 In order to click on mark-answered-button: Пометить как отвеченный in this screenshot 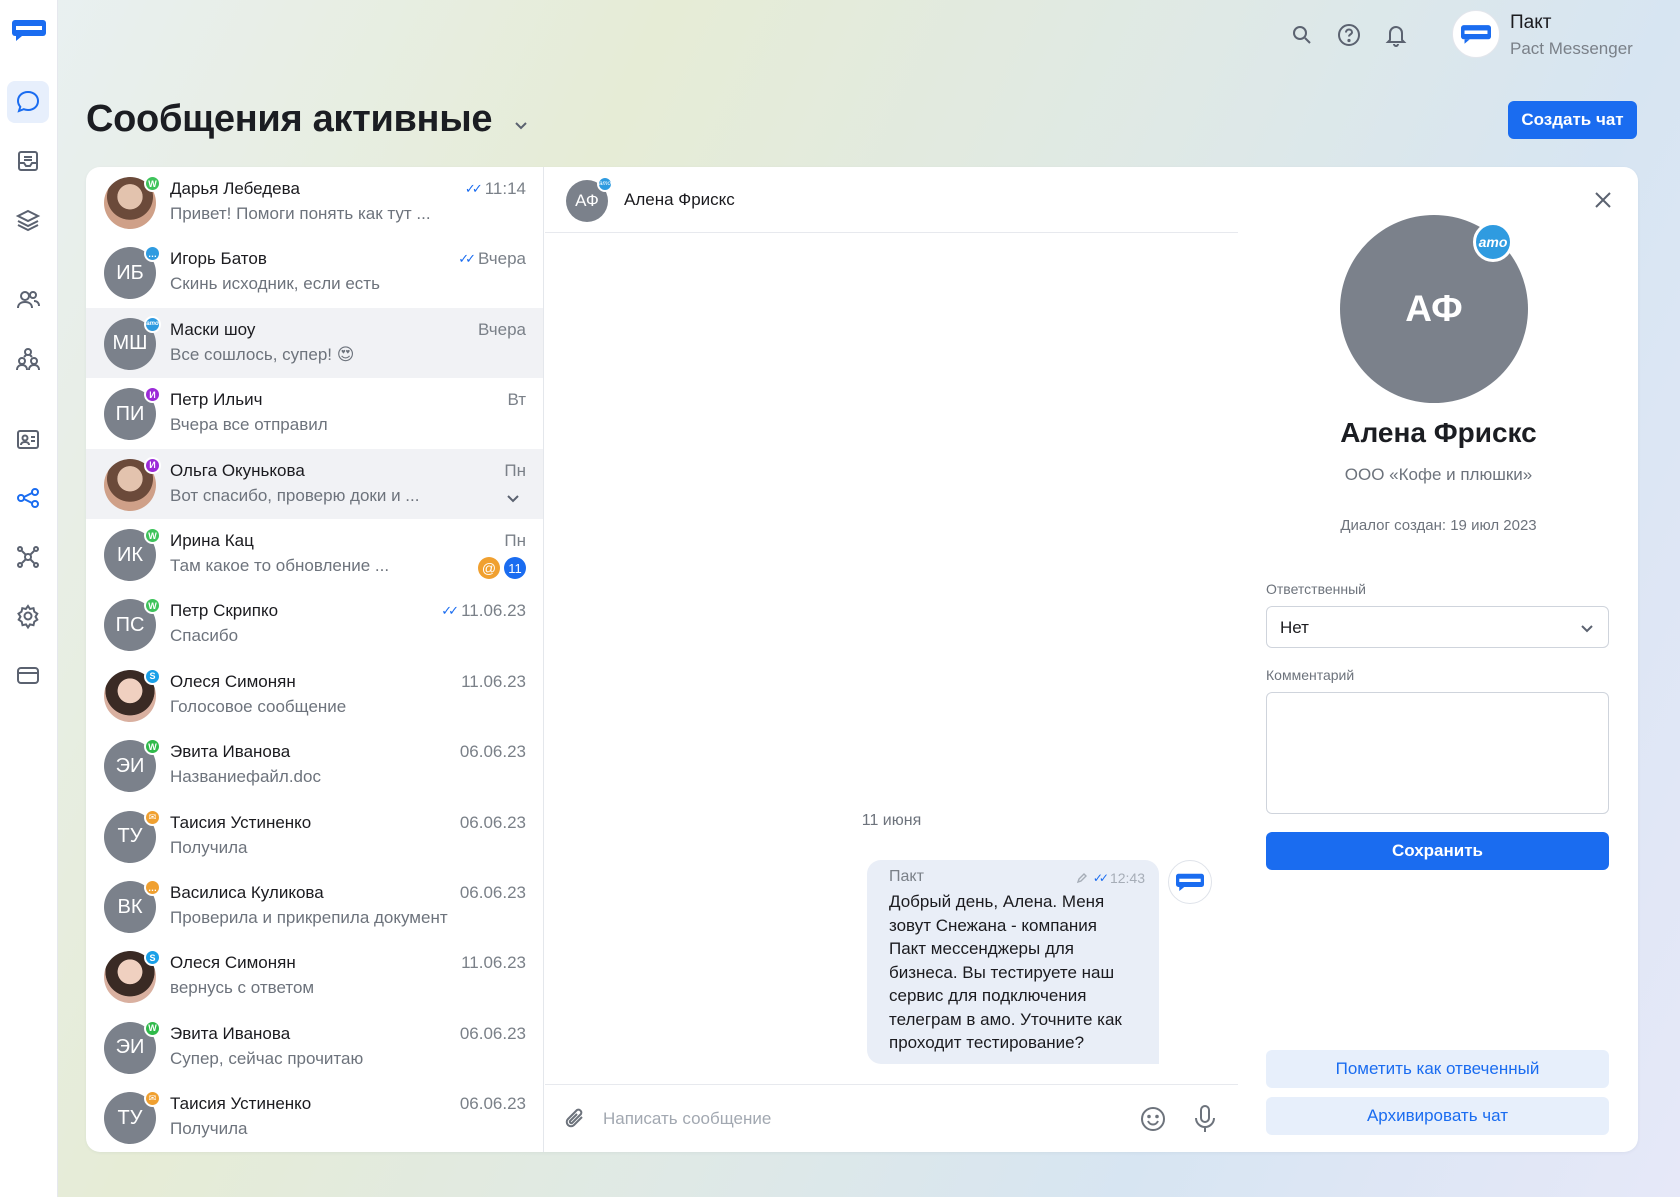, I will do `click(1437, 1069)`.